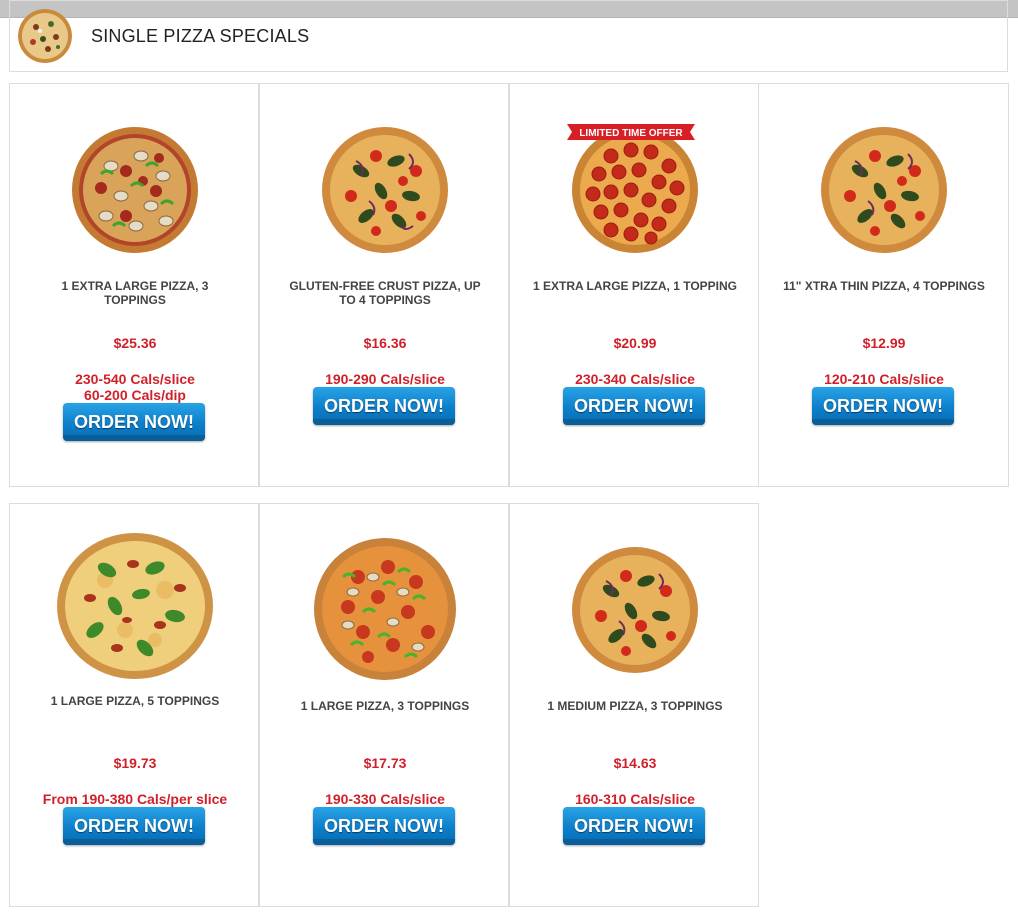 Image resolution: width=1018 pixels, height=916 pixels. What do you see at coordinates (635, 343) in the screenshot?
I see `card-price: $20.99` at bounding box center [635, 343].